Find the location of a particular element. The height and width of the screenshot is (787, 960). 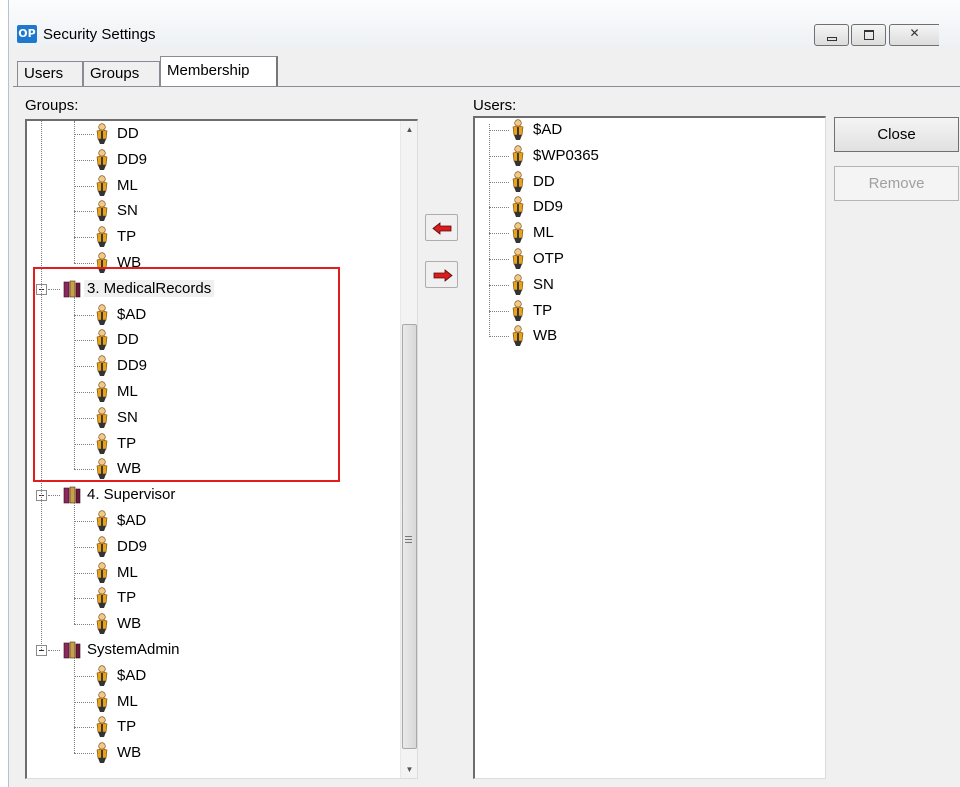

remove-from-group-arrow-button is located at coordinates (441, 274).